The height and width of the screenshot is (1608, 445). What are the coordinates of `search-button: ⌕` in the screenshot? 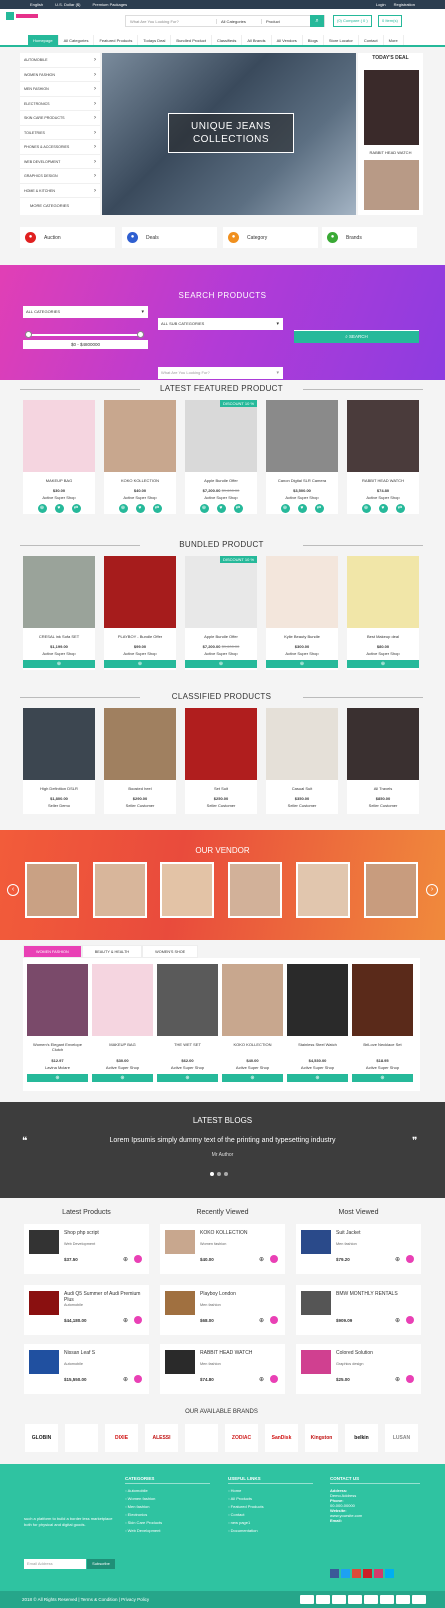 It's located at (317, 21).